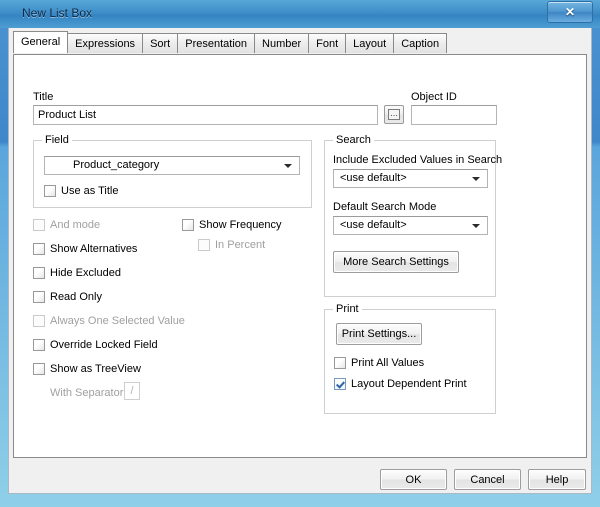 This screenshot has height=507, width=600. Describe the element at coordinates (353, 140) in the screenshot. I see `search-group-title: Search` at that location.